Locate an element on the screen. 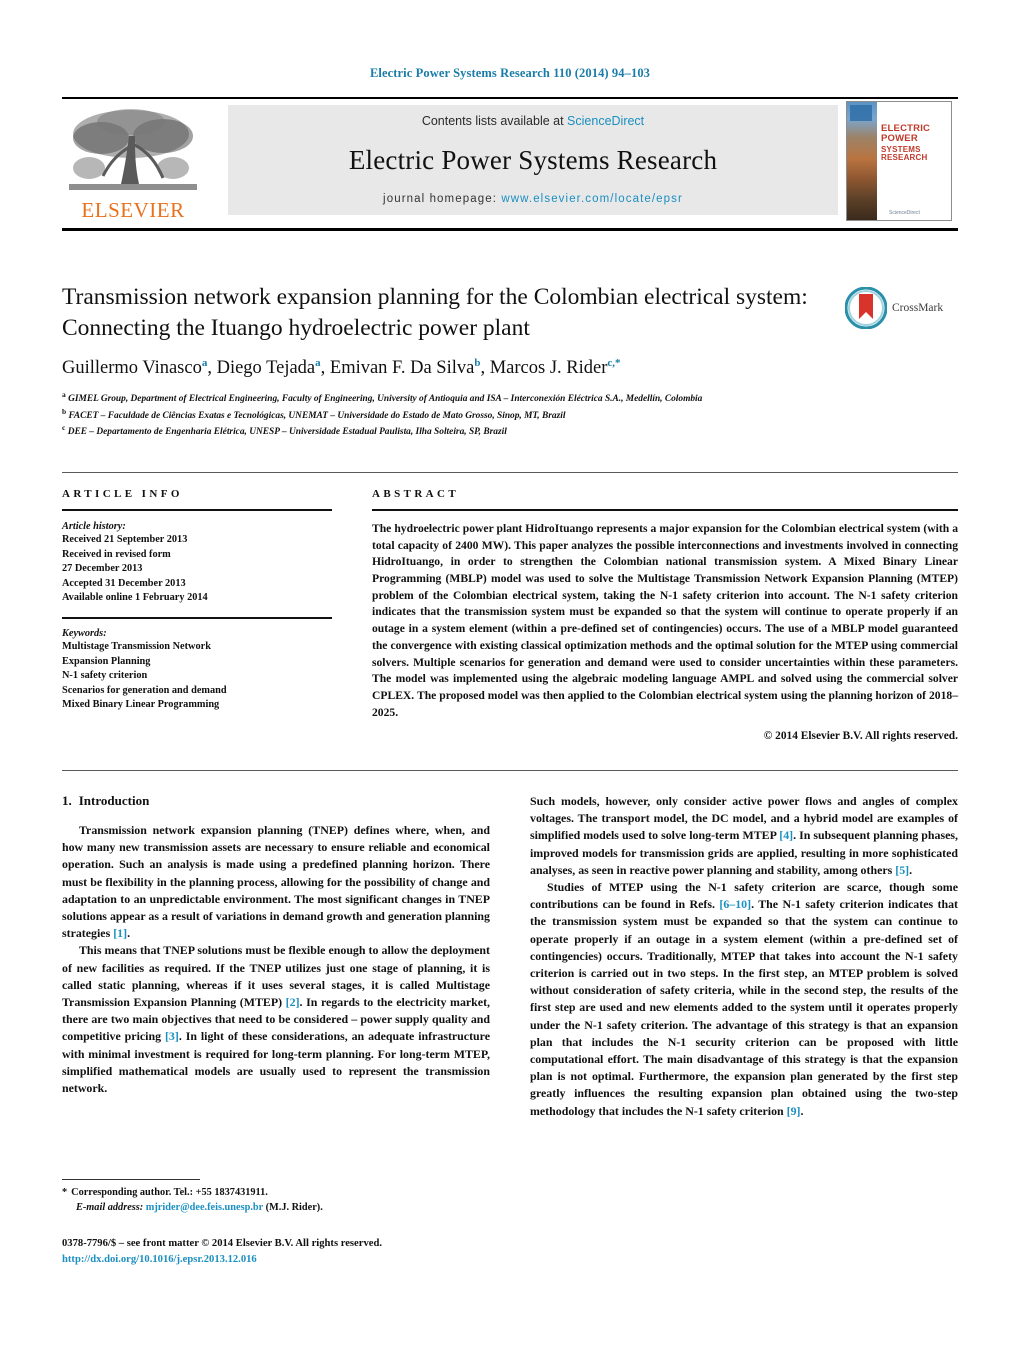  abstract-rule is located at coordinates (665, 510).